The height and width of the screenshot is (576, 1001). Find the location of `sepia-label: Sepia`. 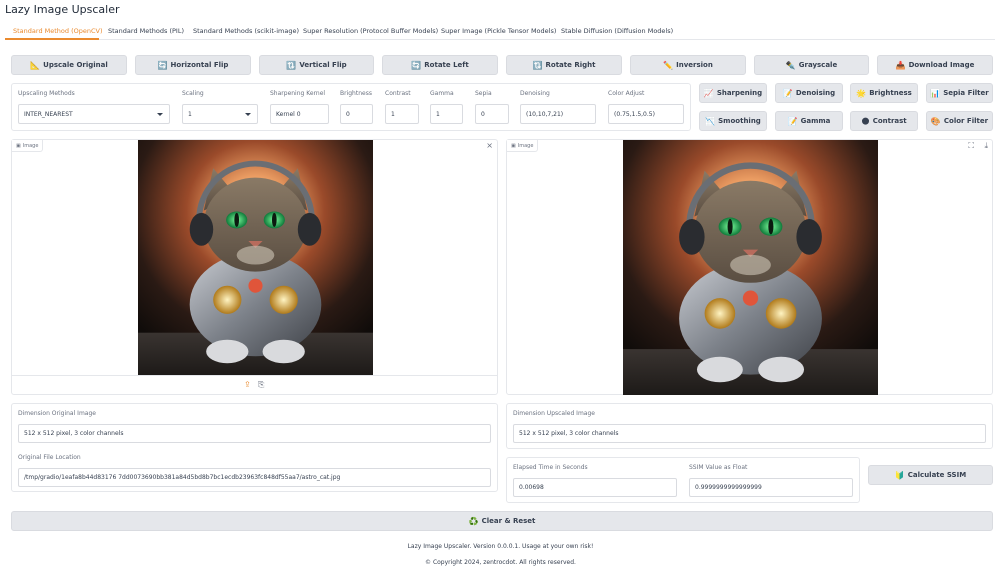

sepia-label: Sepia is located at coordinates (483, 93).